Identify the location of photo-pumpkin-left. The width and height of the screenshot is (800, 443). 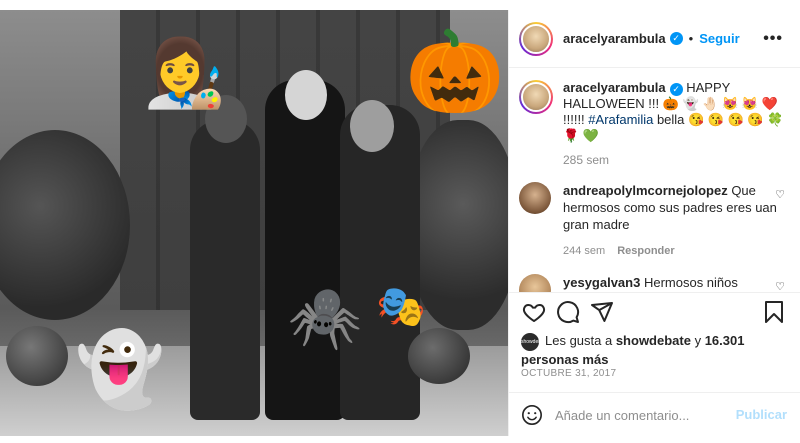
(37, 356).